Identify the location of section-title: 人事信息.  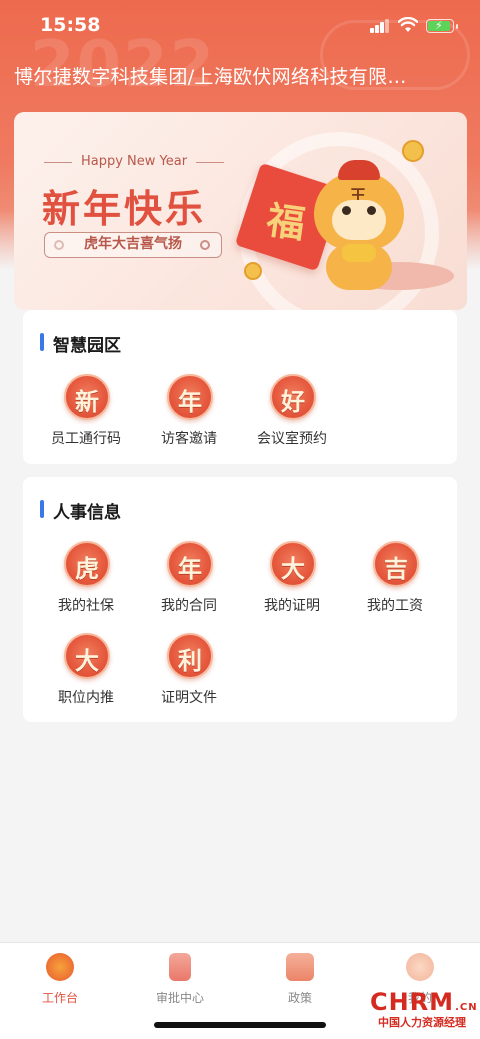
(87, 513).